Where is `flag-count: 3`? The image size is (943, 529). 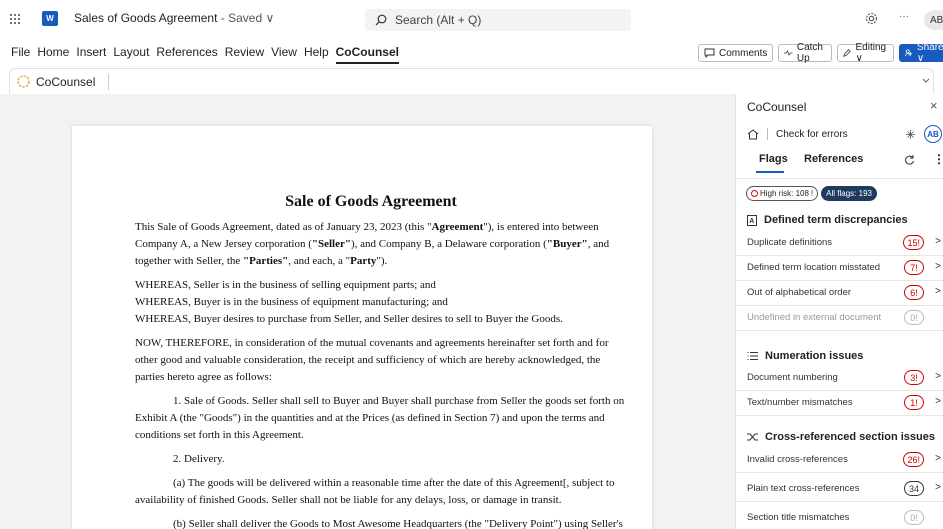
flag-count: 3 is located at coordinates (913, 377).